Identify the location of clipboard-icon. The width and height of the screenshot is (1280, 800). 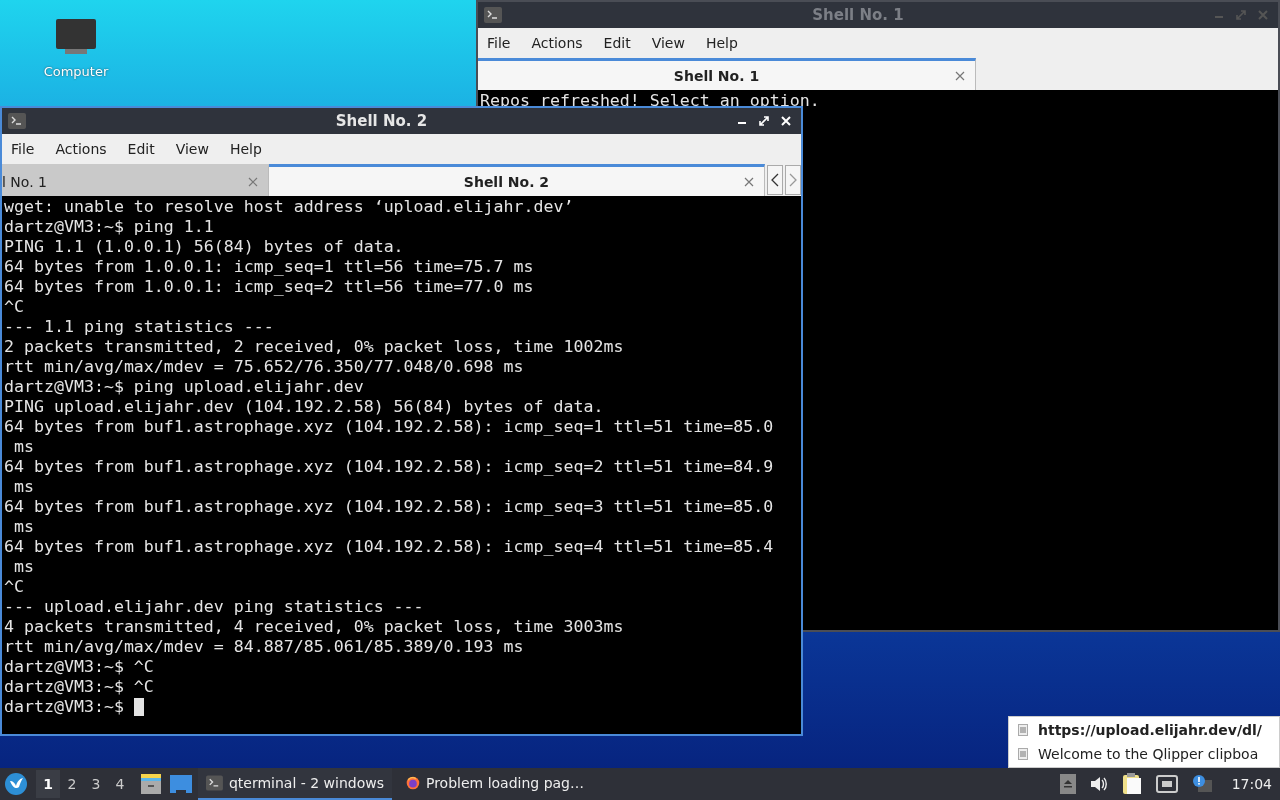
(1131, 784).